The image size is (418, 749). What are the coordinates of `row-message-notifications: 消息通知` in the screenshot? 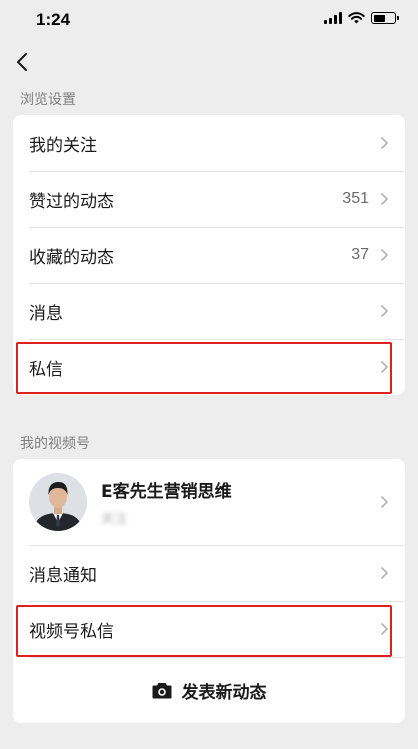 It's located at (209, 573).